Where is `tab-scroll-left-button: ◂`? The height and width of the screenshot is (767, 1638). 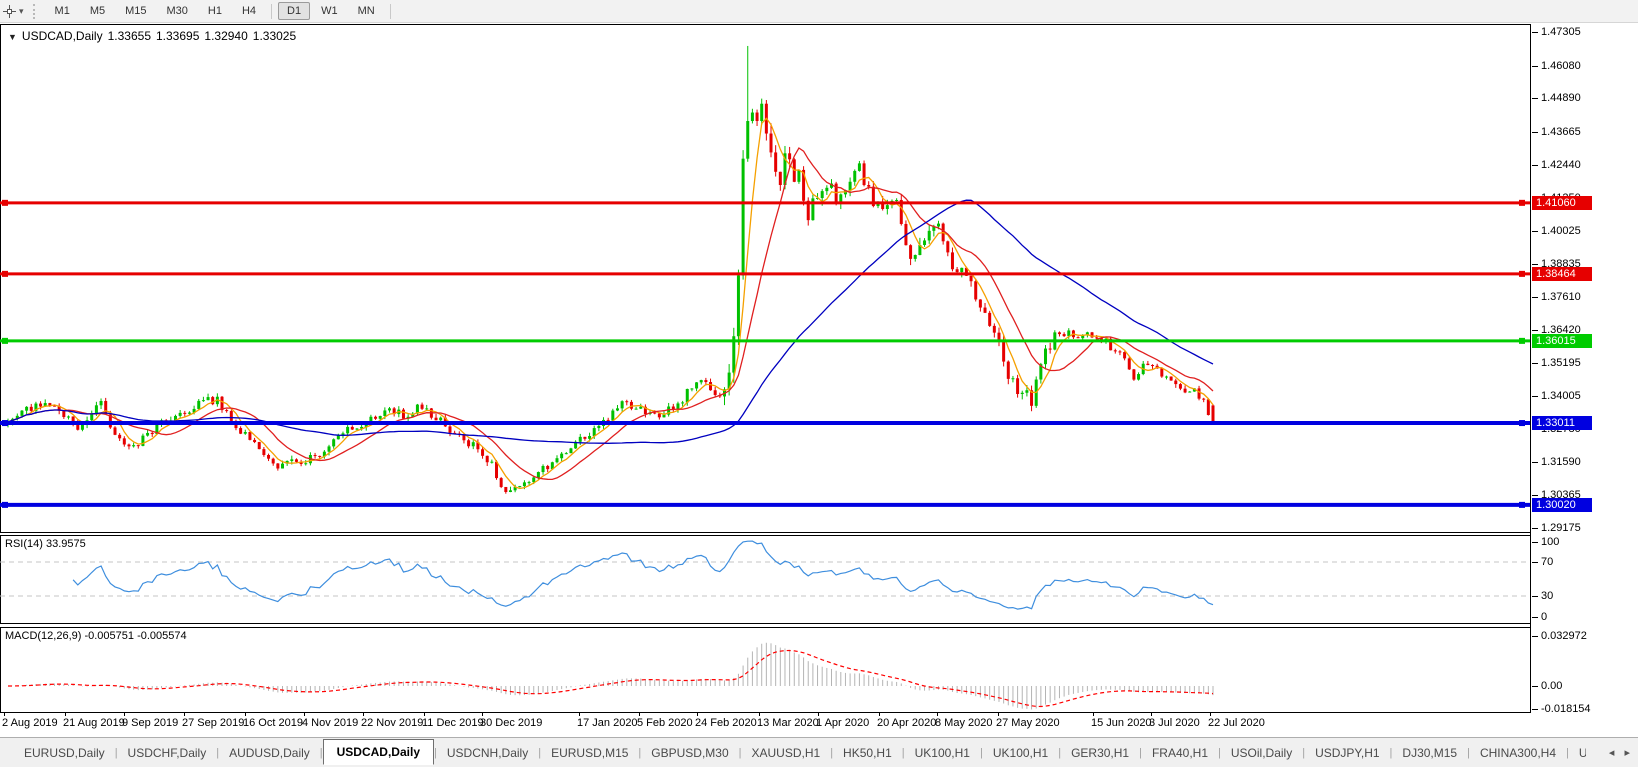
tab-scroll-left-button: ◂ is located at coordinates (1612, 753).